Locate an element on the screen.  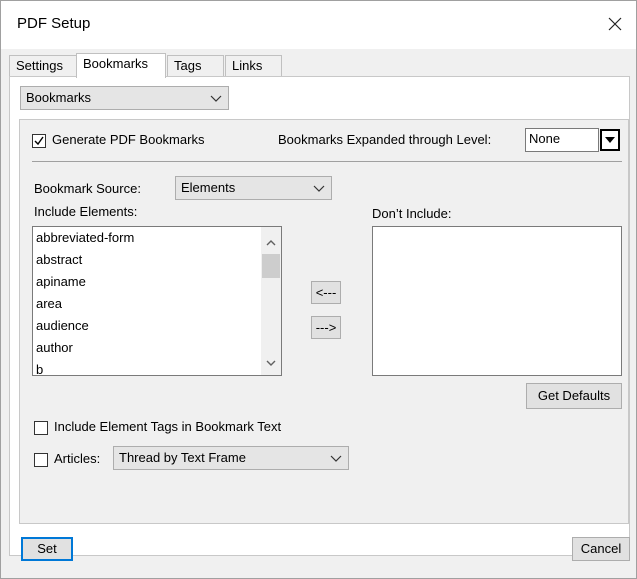
expand-level-field: None is located at coordinates (562, 140).